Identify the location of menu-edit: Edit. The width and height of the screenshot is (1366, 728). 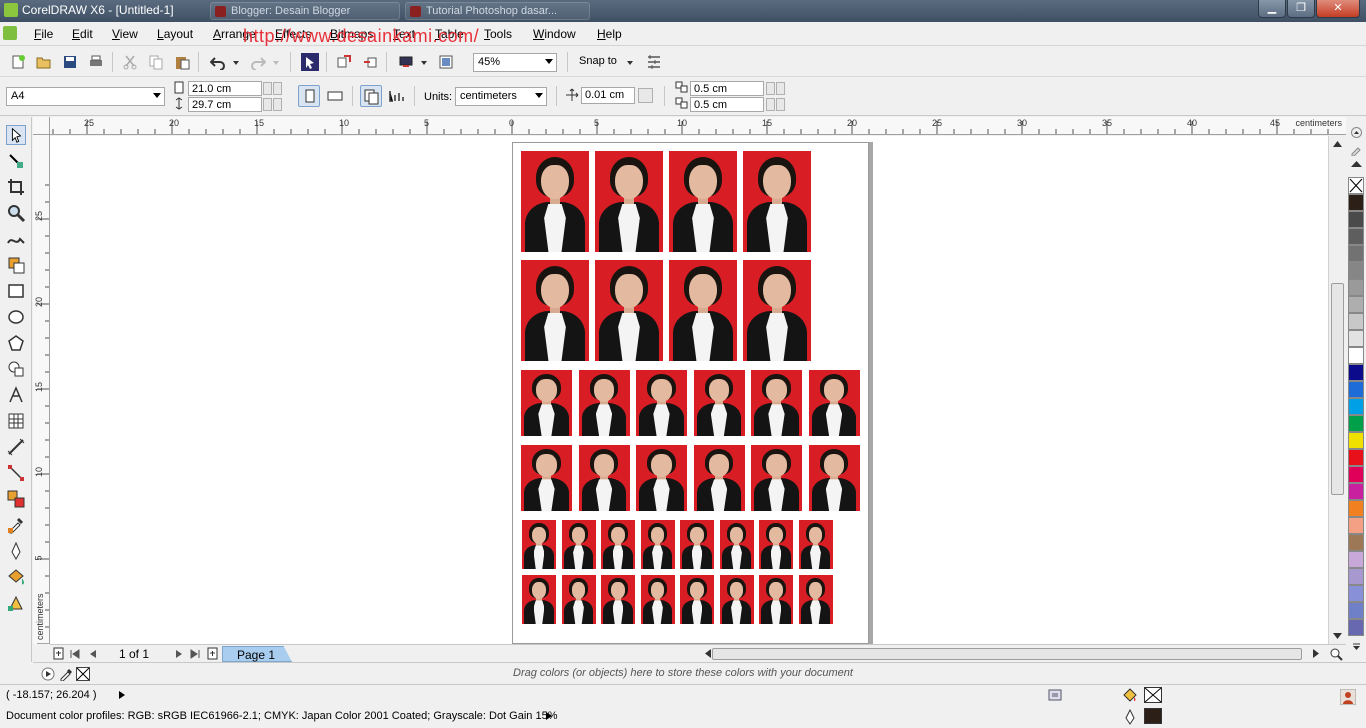
(82, 34).